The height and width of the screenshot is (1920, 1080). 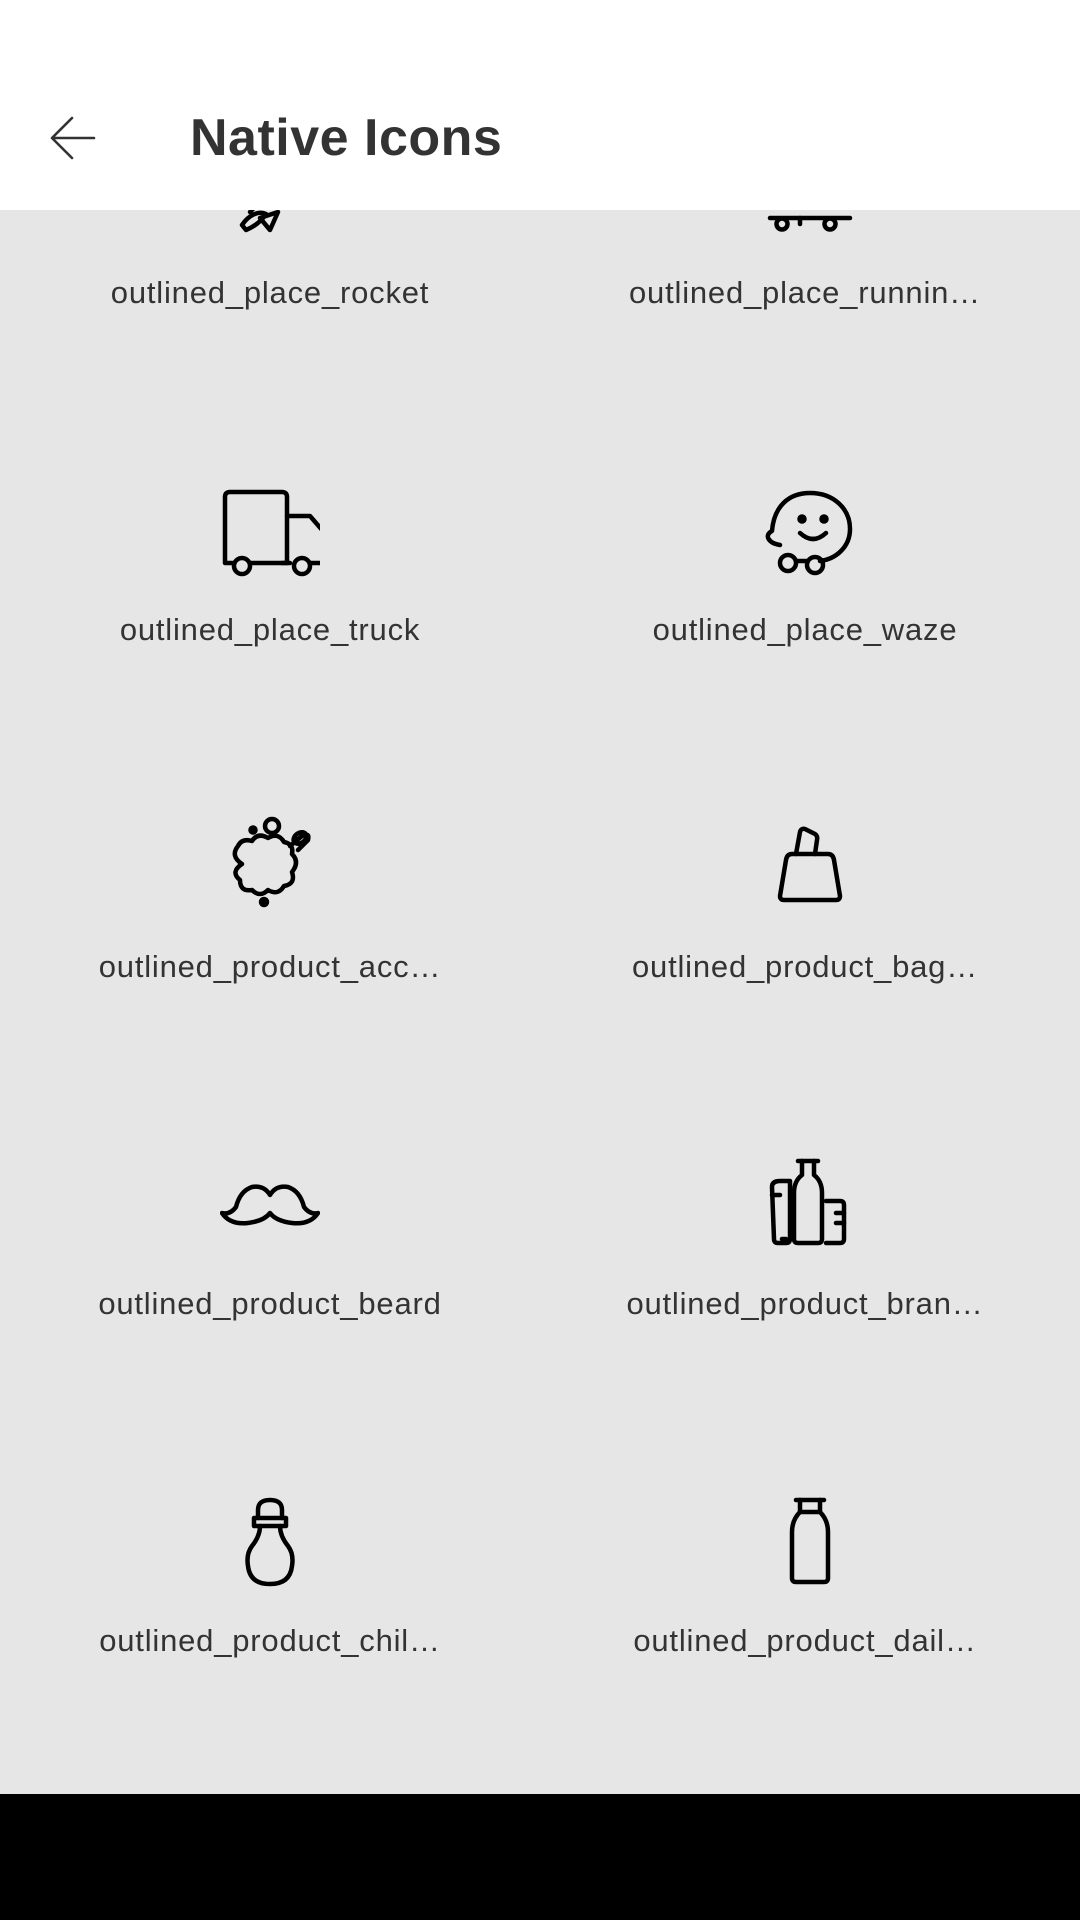 I want to click on icon-cell-beard: outlined_product_beard, so click(x=270, y=1257).